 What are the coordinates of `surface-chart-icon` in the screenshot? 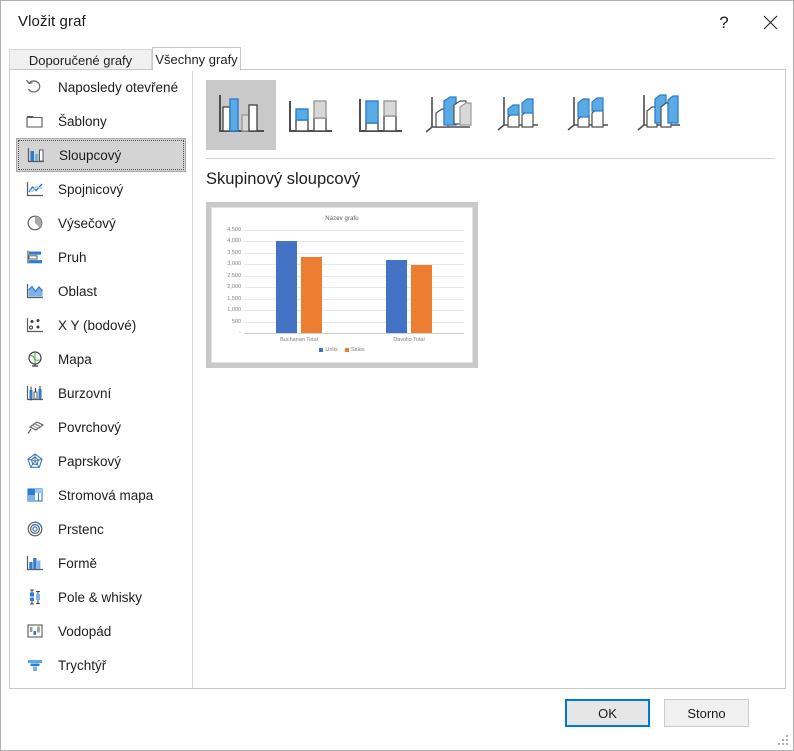 It's located at (35, 427).